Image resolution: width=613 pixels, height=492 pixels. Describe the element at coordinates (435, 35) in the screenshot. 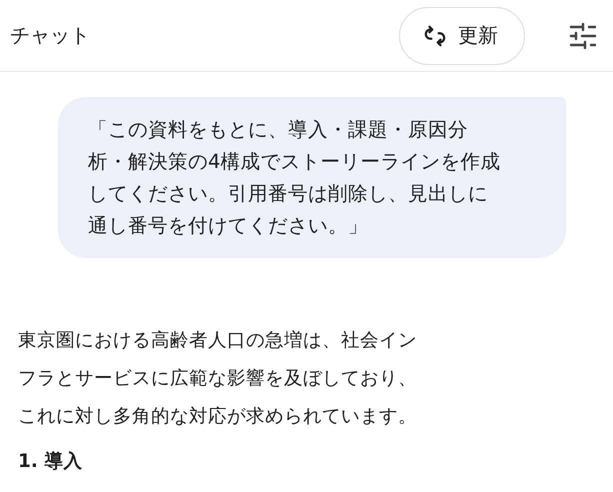

I see `refresh-icon` at that location.